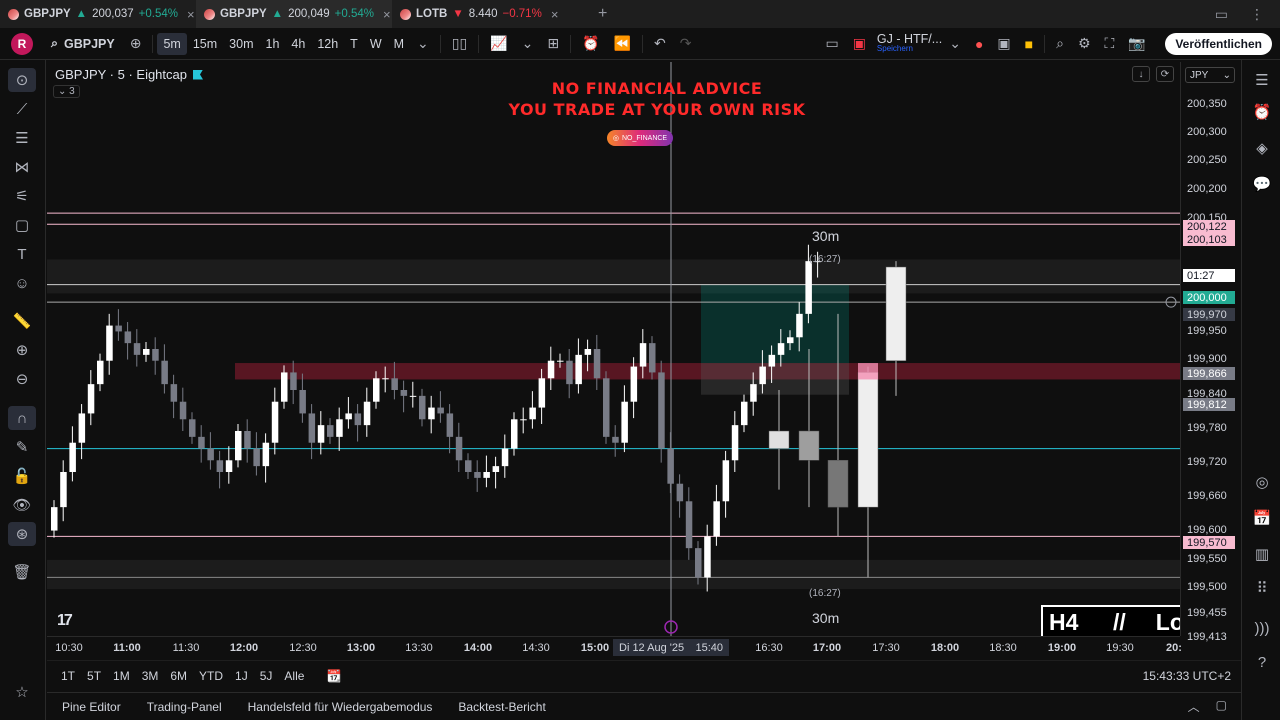 The width and height of the screenshot is (1280, 720). Describe the element at coordinates (622, 43) in the screenshot. I see `replay-icon: ⏪` at that location.